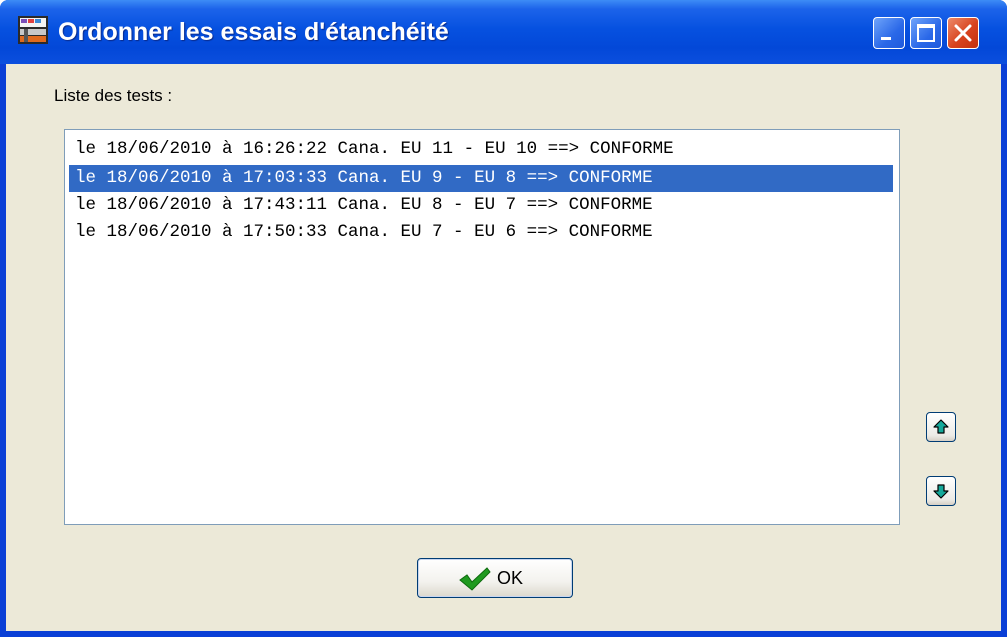 The image size is (1007, 637). I want to click on ok-button: OK, so click(495, 578).